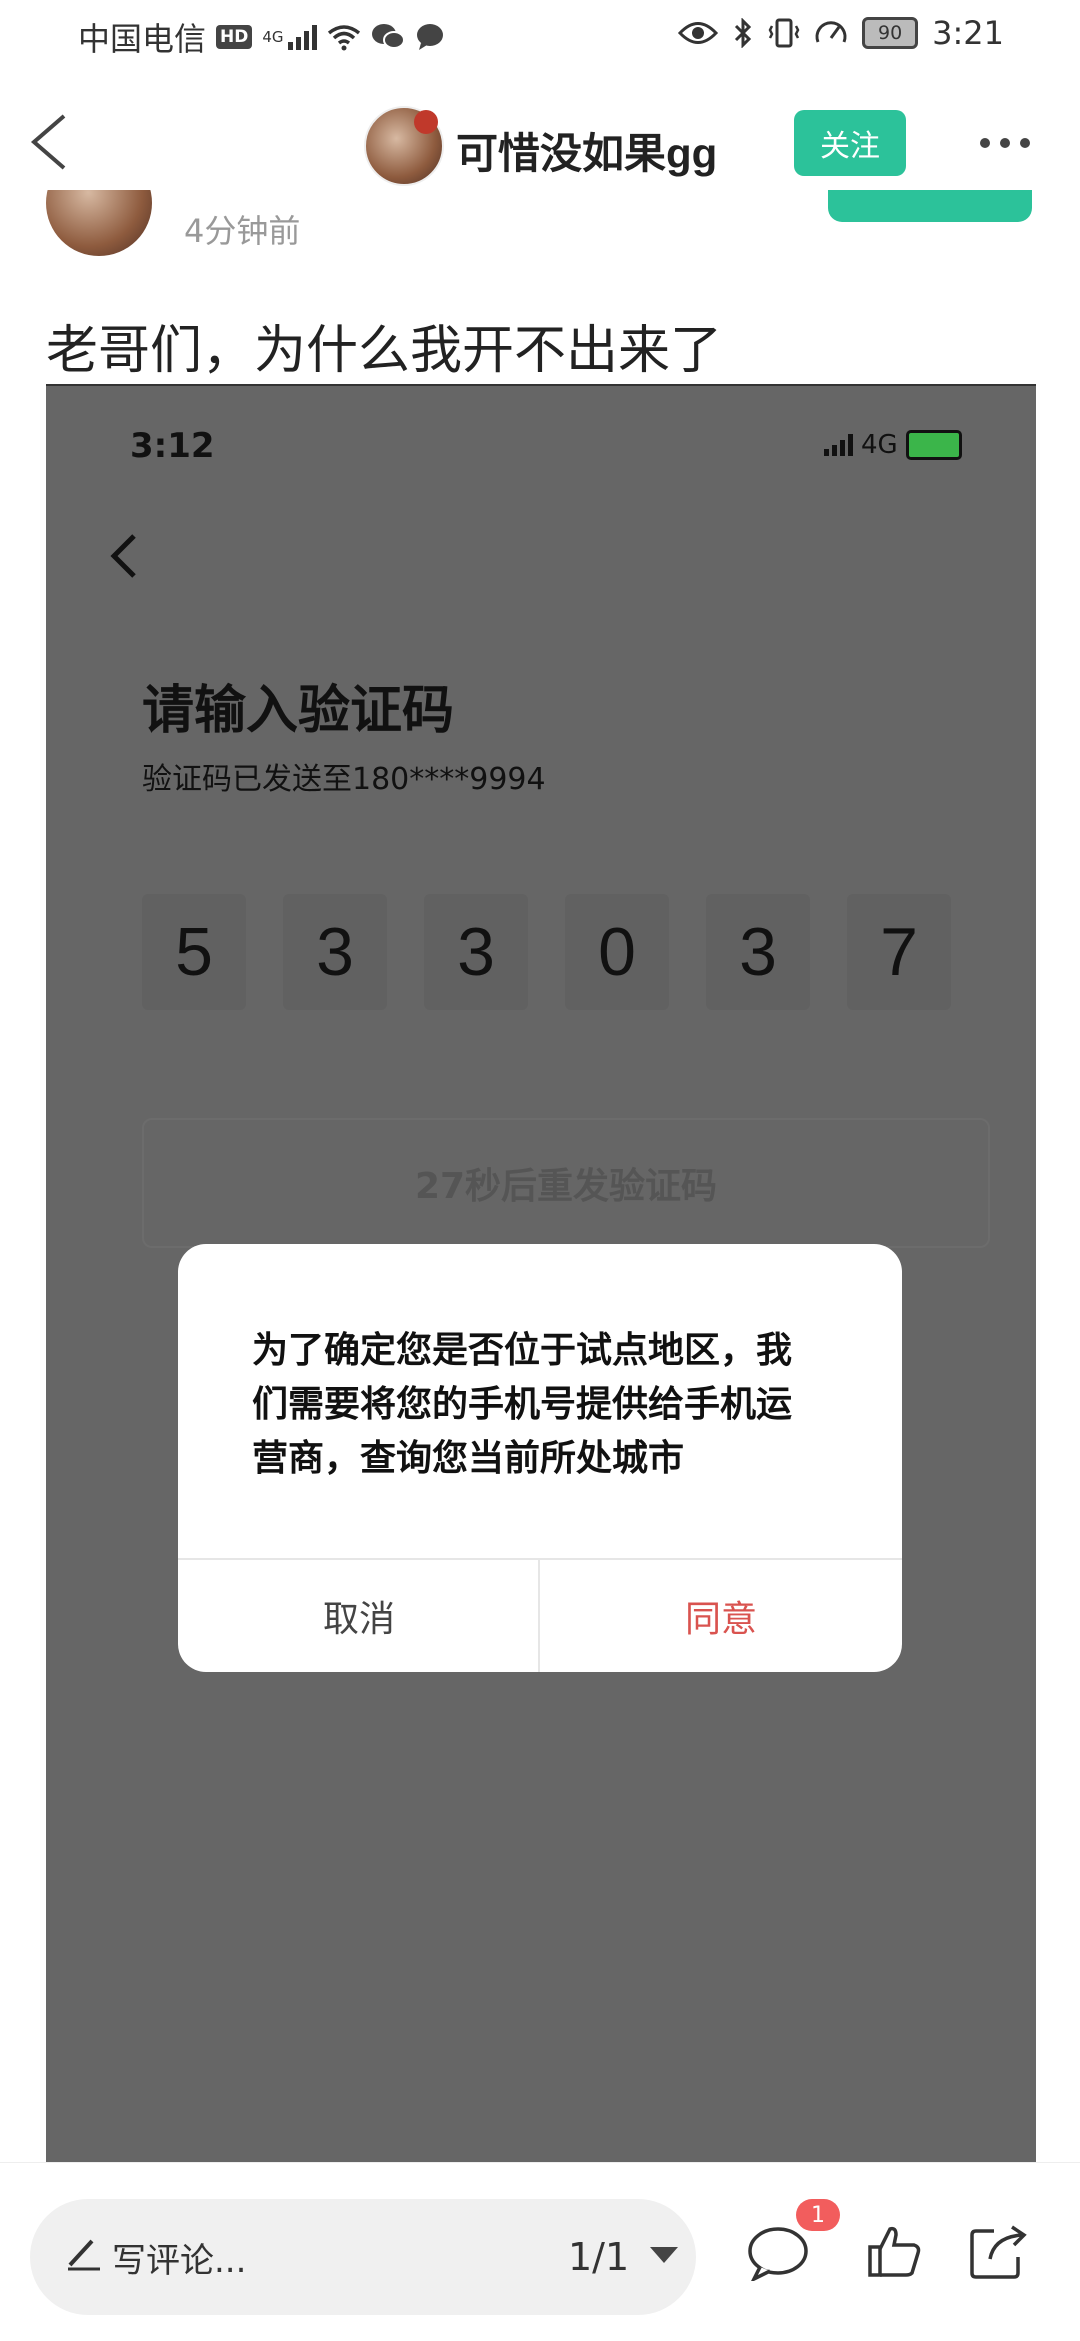  What do you see at coordinates (384, 351) in the screenshot?
I see `post-title: 老哥们，为什么我开不出来了` at bounding box center [384, 351].